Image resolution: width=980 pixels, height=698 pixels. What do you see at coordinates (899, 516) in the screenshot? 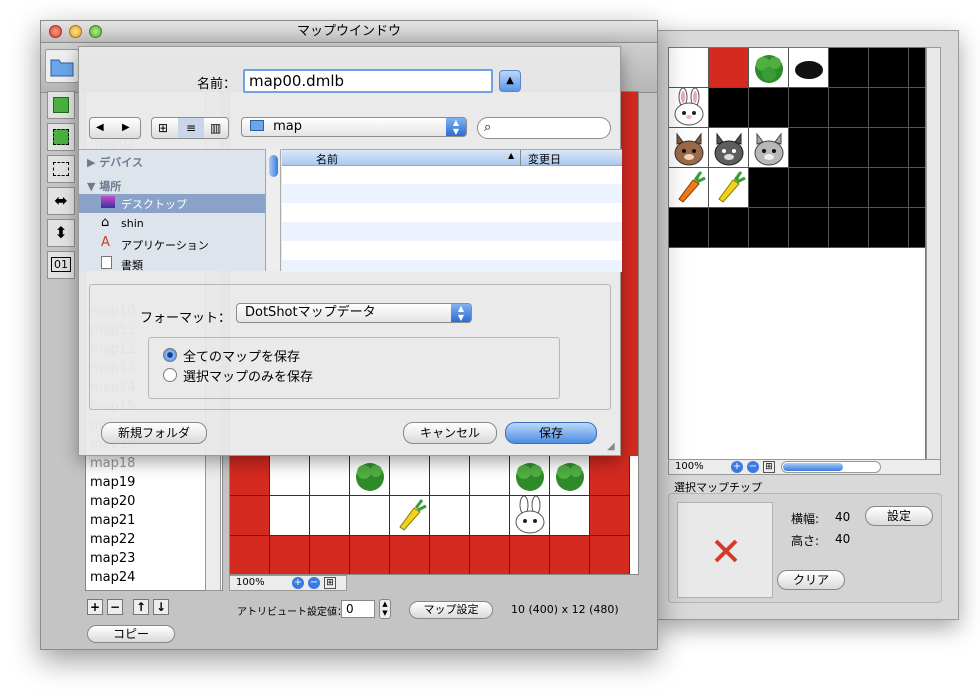
I see `set-button: 設定` at bounding box center [899, 516].